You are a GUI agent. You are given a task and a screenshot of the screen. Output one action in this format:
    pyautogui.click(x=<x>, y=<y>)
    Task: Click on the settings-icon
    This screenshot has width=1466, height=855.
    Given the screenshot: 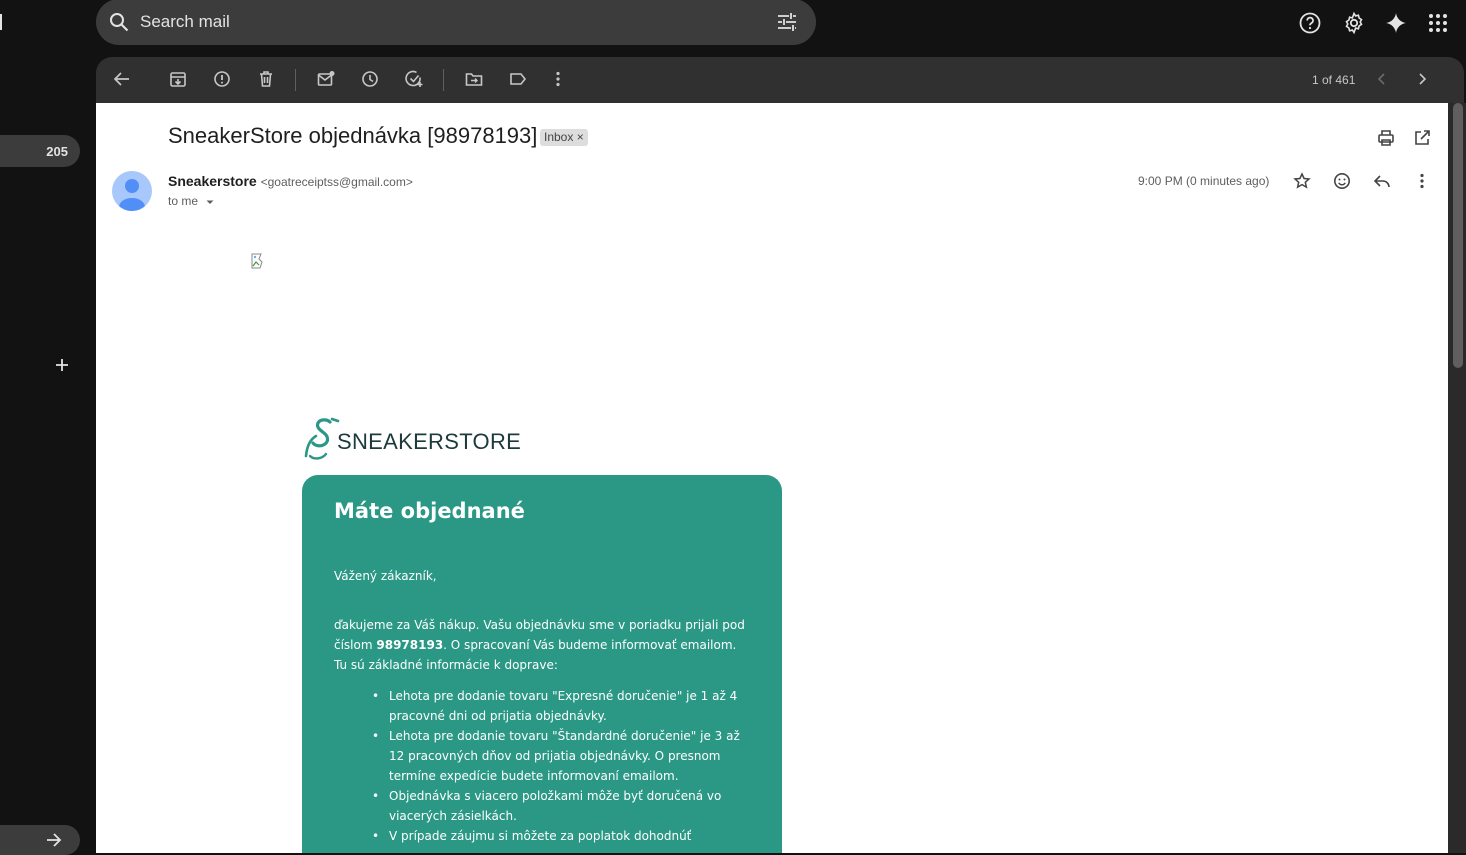 What is the action you would take?
    pyautogui.click(x=1354, y=23)
    